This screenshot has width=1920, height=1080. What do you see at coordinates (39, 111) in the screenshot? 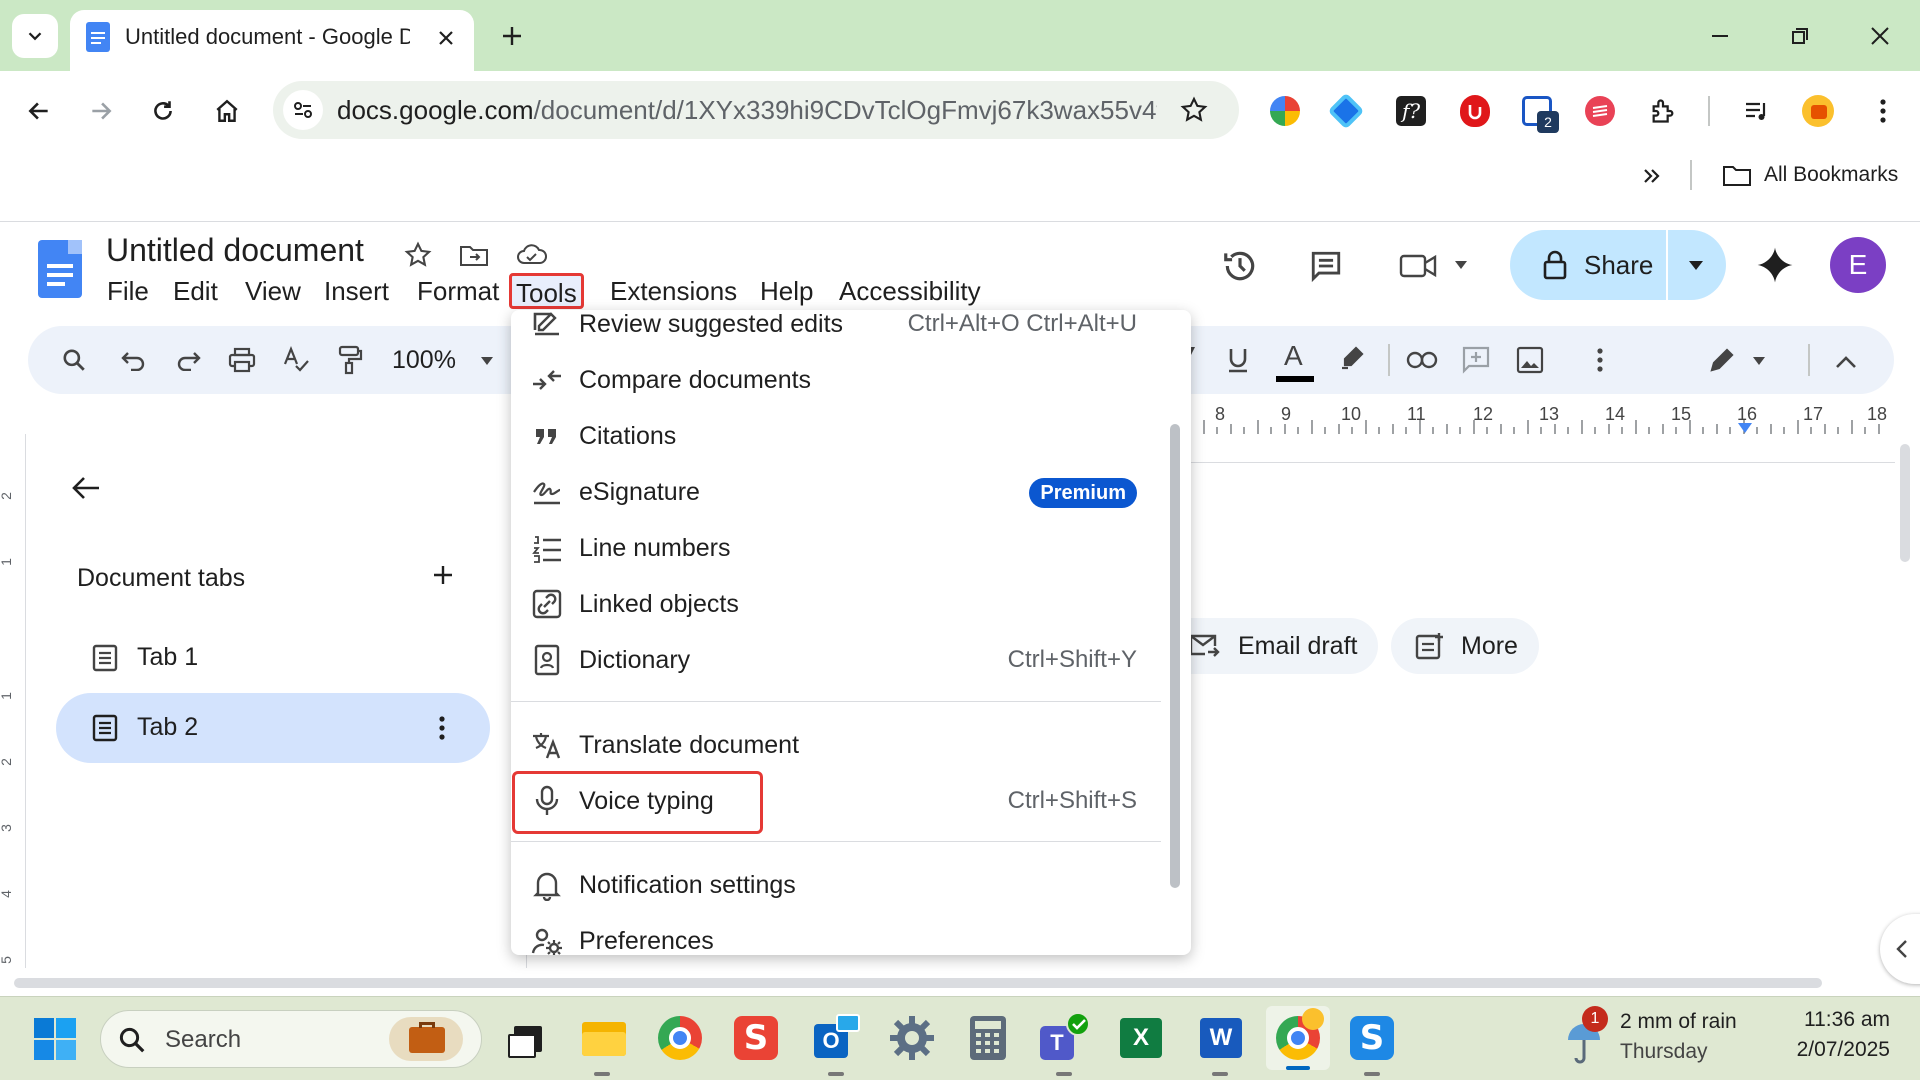
I see `back-arrow-icon` at bounding box center [39, 111].